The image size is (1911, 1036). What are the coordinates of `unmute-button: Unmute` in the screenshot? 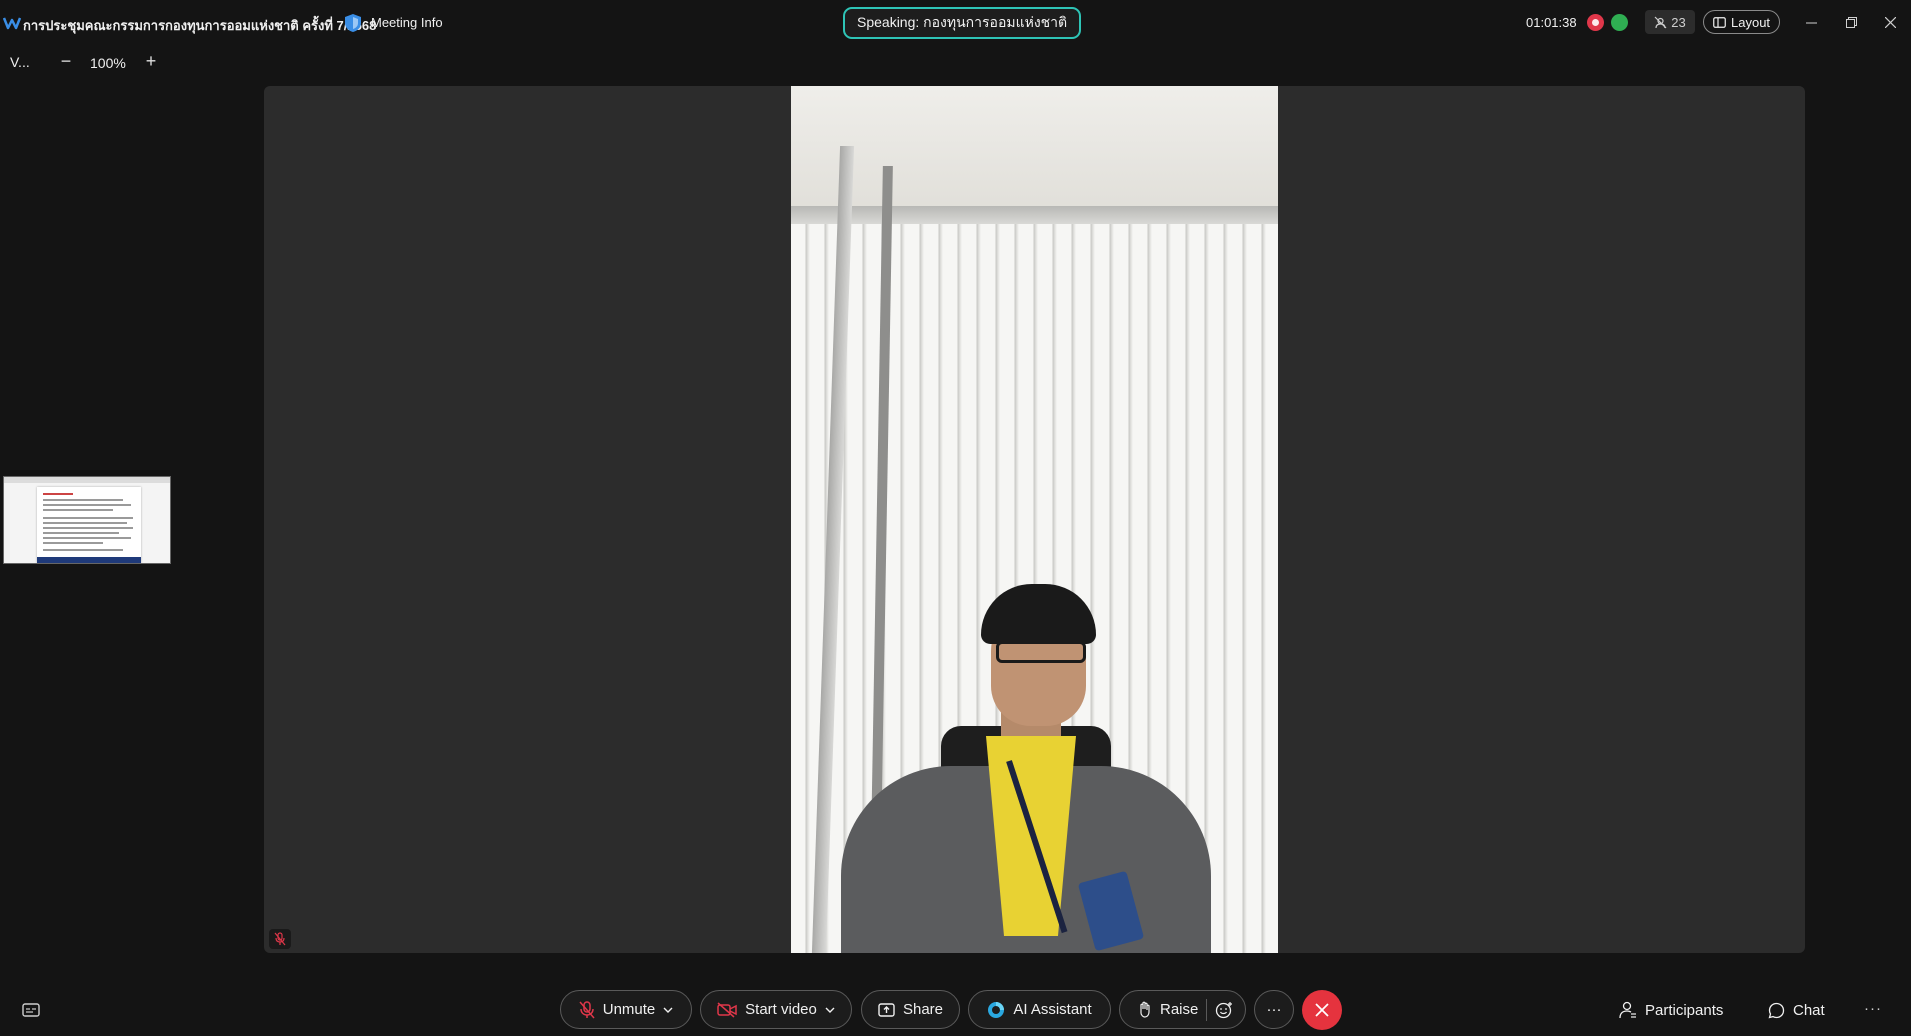 It's located at (626, 1009).